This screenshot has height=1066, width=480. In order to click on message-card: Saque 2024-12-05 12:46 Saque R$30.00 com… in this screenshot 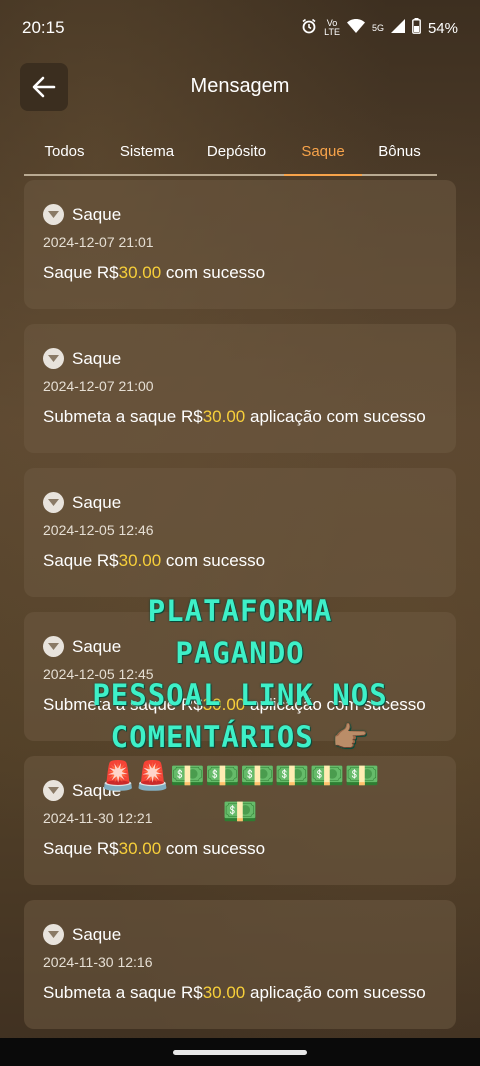, I will do `click(240, 532)`.